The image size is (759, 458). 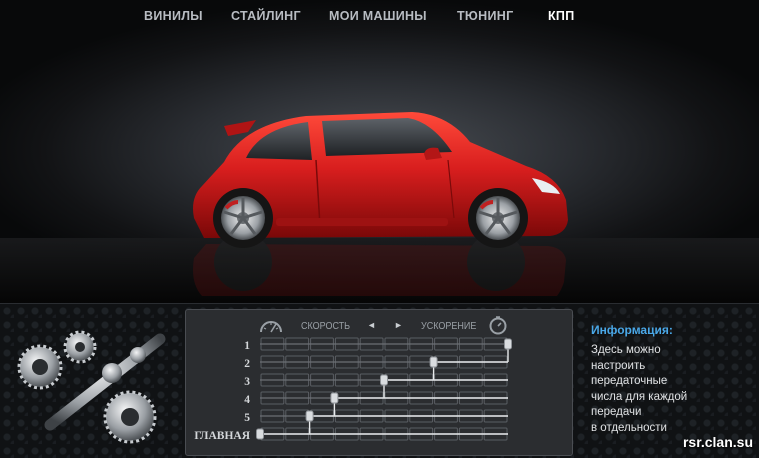 I want to click on gear-label-1: 1, so click(x=247, y=346).